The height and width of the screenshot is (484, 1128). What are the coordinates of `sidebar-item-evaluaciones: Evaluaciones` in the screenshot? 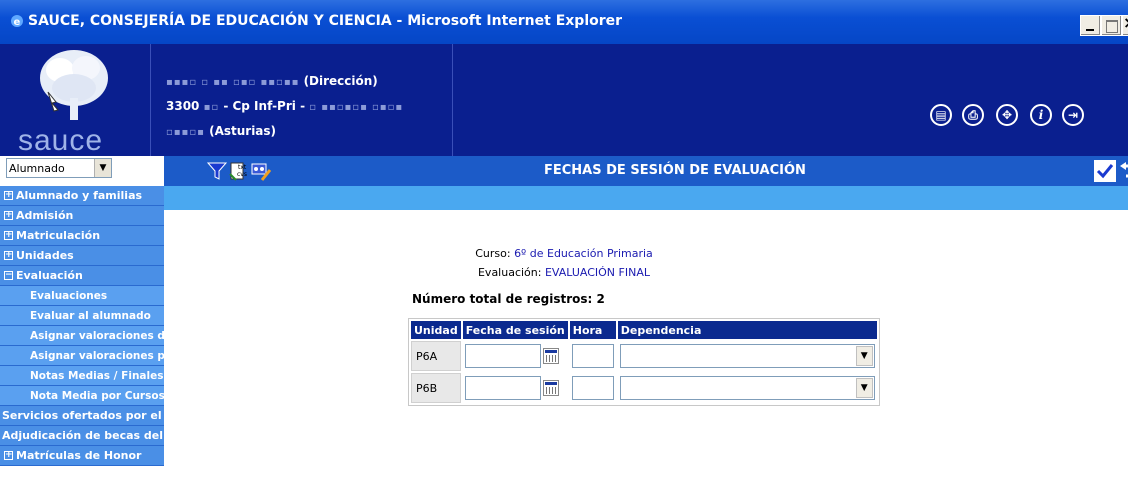 It's located at (82, 296).